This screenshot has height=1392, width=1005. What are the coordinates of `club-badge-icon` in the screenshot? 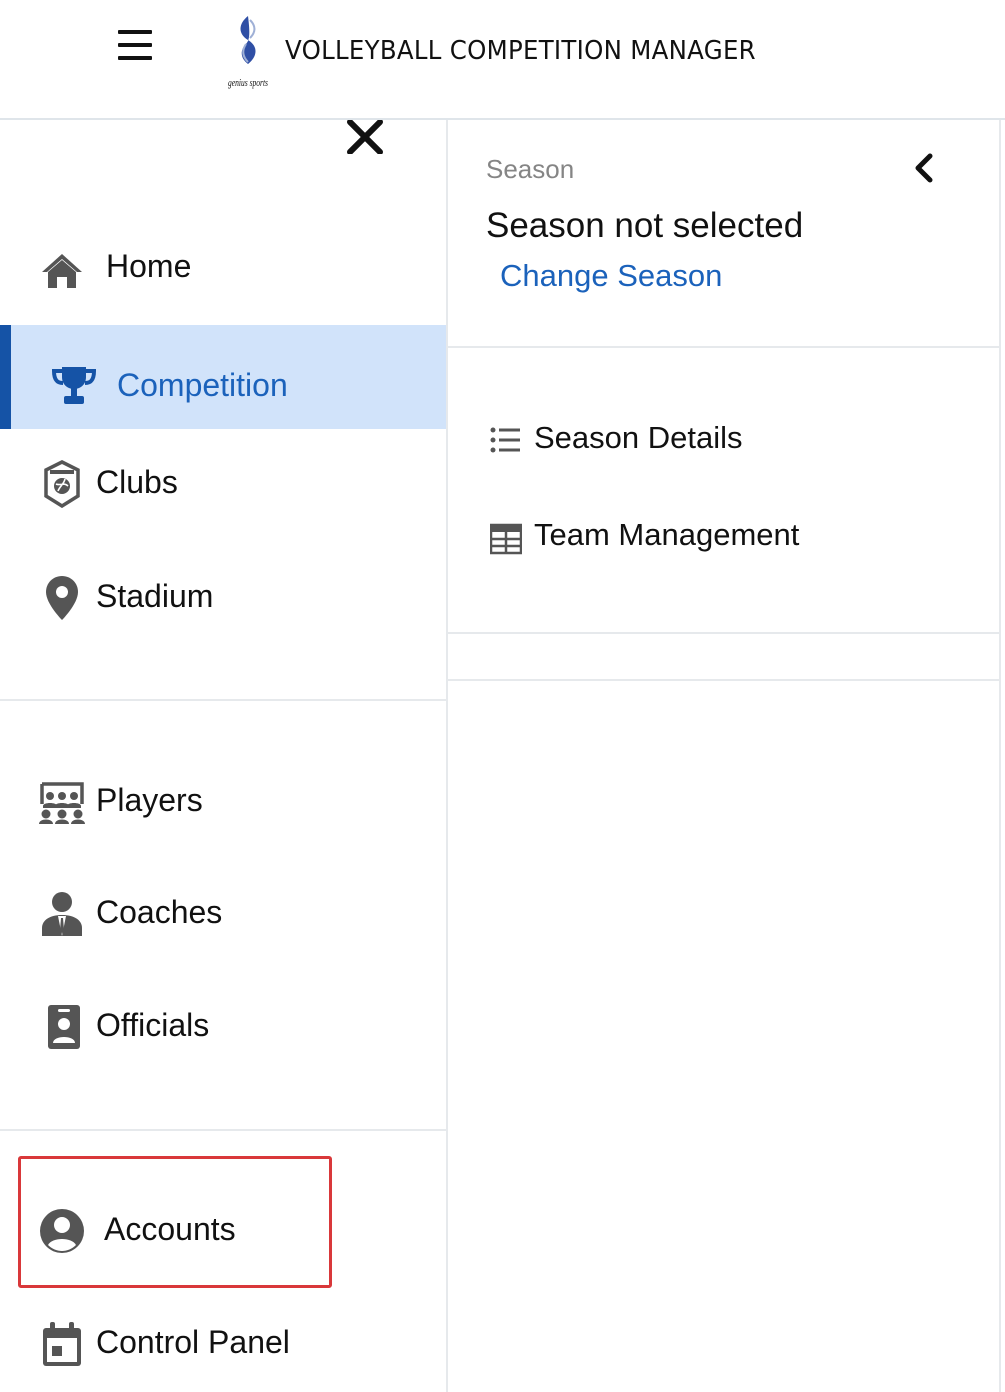 It's located at (62, 484).